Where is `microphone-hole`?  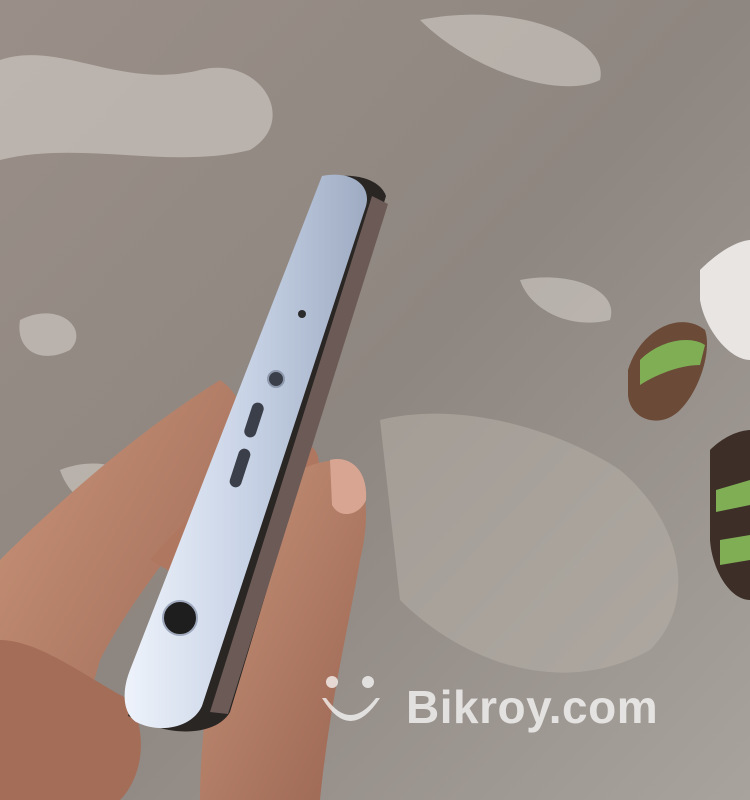 microphone-hole is located at coordinates (302, 314).